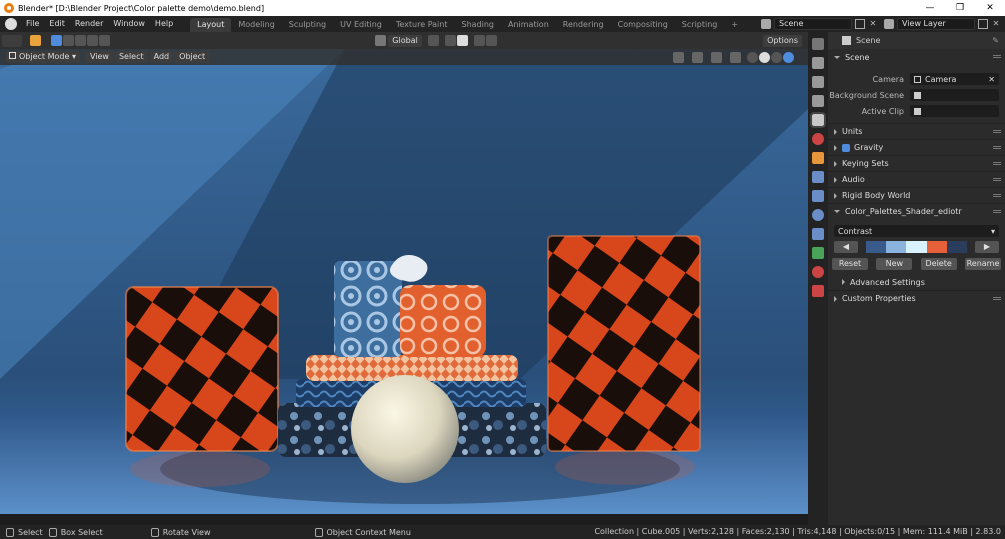  I want to click on shading-solid-icon, so click(764, 57).